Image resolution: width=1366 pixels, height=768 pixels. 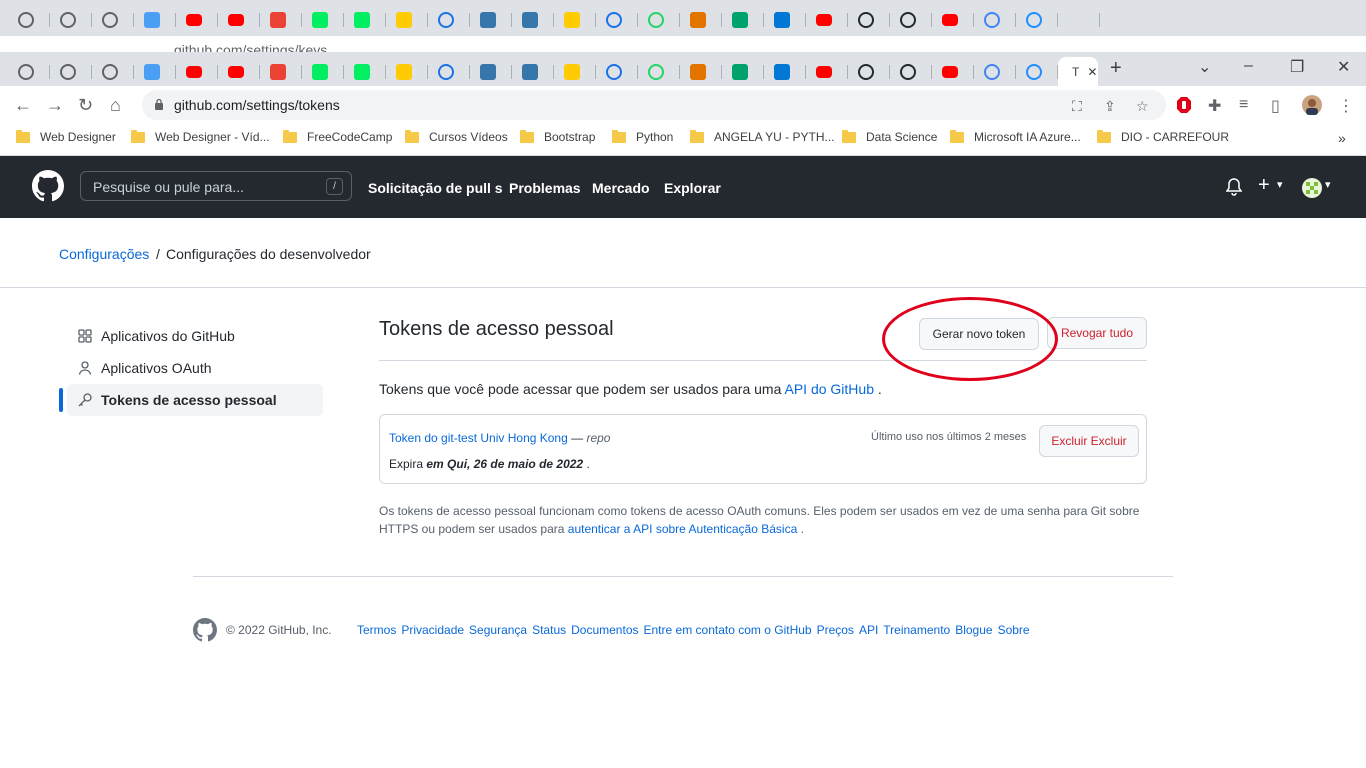 I want to click on minimize-button: –, so click(x=1248, y=66).